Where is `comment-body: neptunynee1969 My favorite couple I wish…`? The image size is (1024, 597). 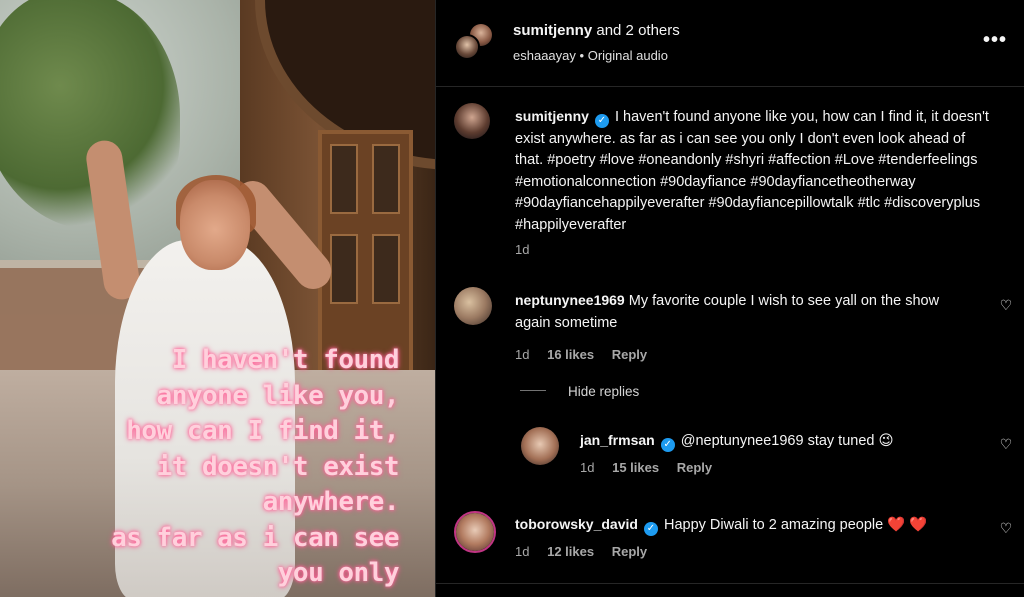
comment-body: neptunynee1969 My favorite couple I wish… is located at coordinates (740, 326).